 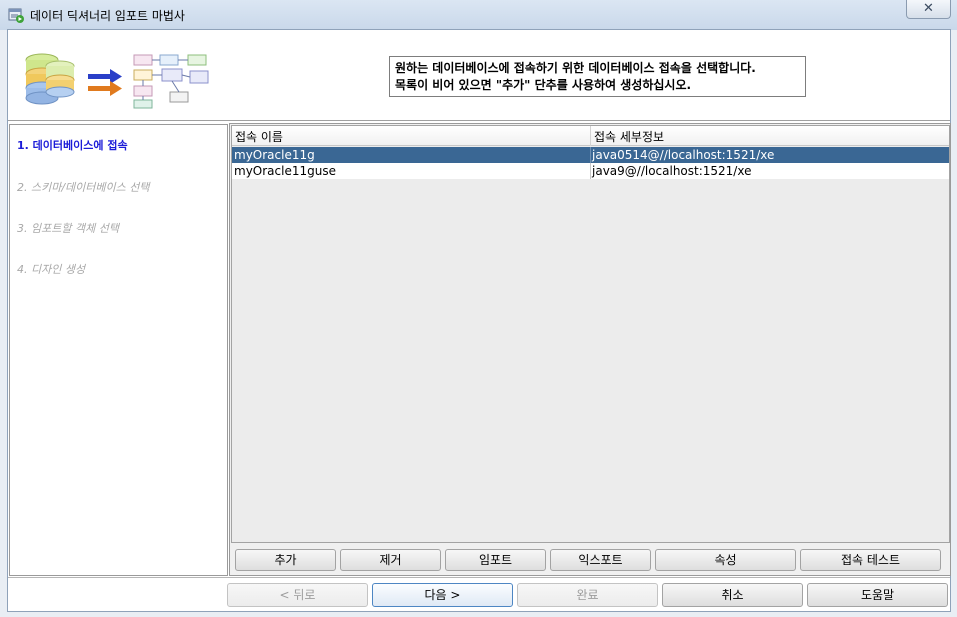 I want to click on table-header: 접속 이름 접속 세부정보, so click(x=590, y=136).